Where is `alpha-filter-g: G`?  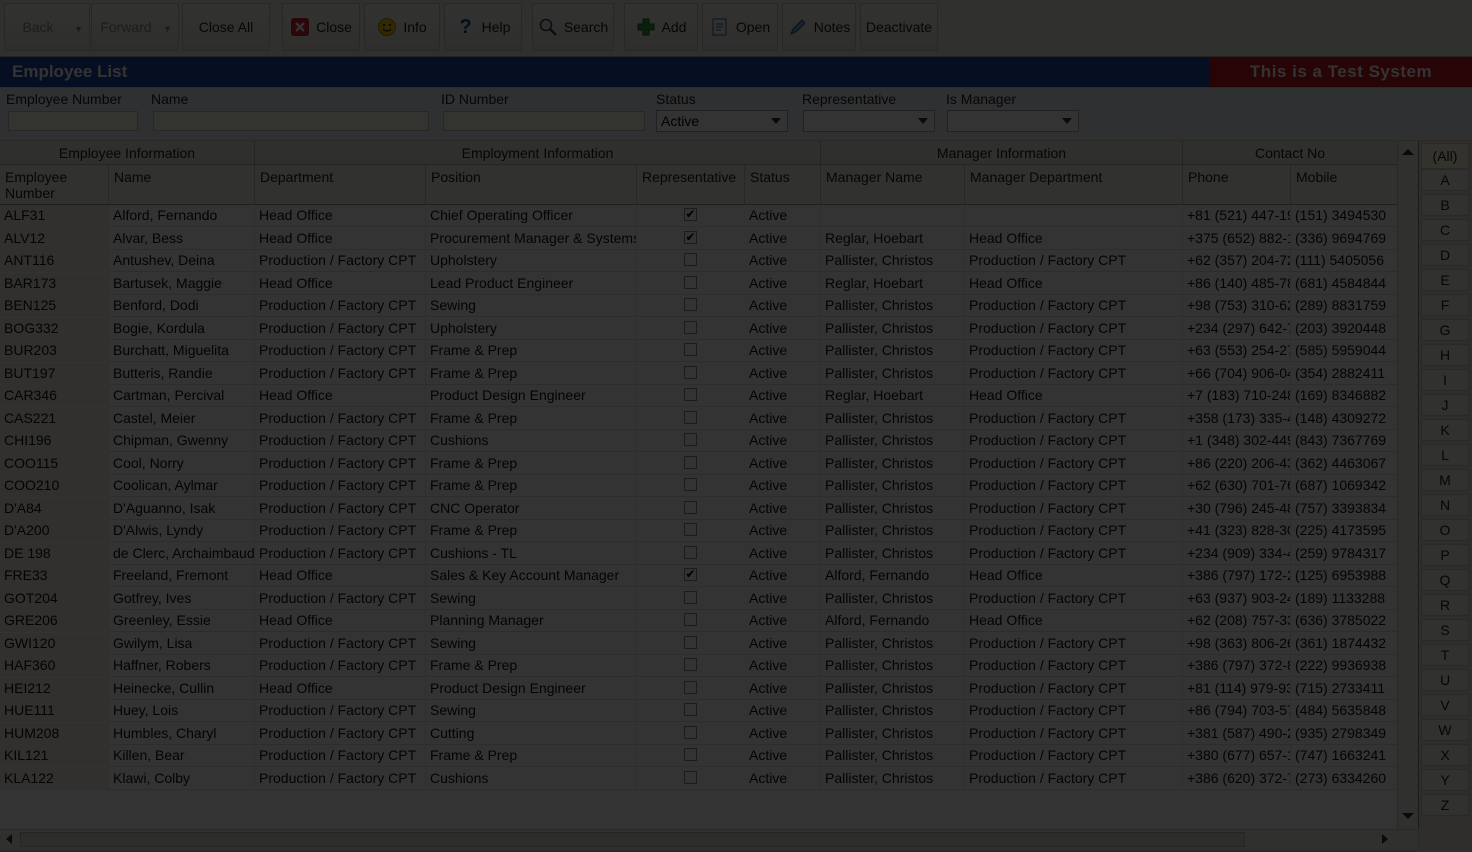 alpha-filter-g: G is located at coordinates (1445, 330).